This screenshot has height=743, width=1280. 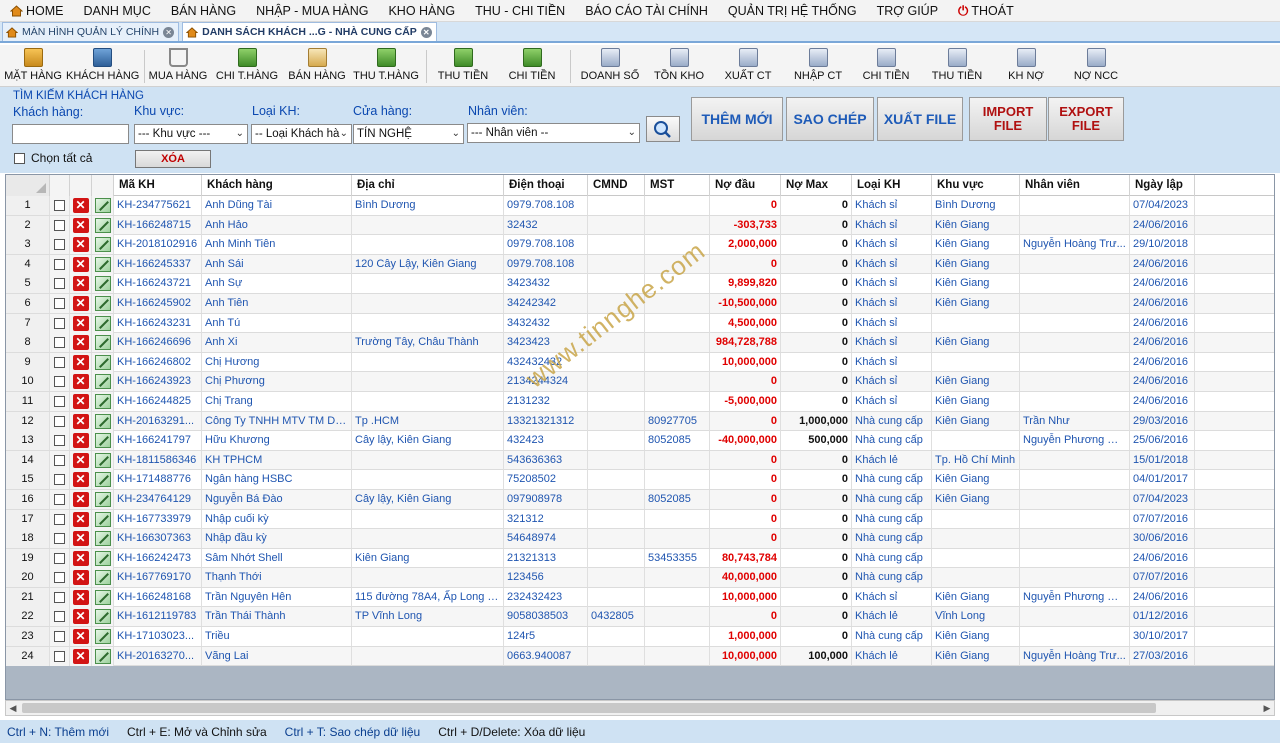 I want to click on toolbar-thu-t-hang: THU T.HÀNG, so click(x=386, y=66).